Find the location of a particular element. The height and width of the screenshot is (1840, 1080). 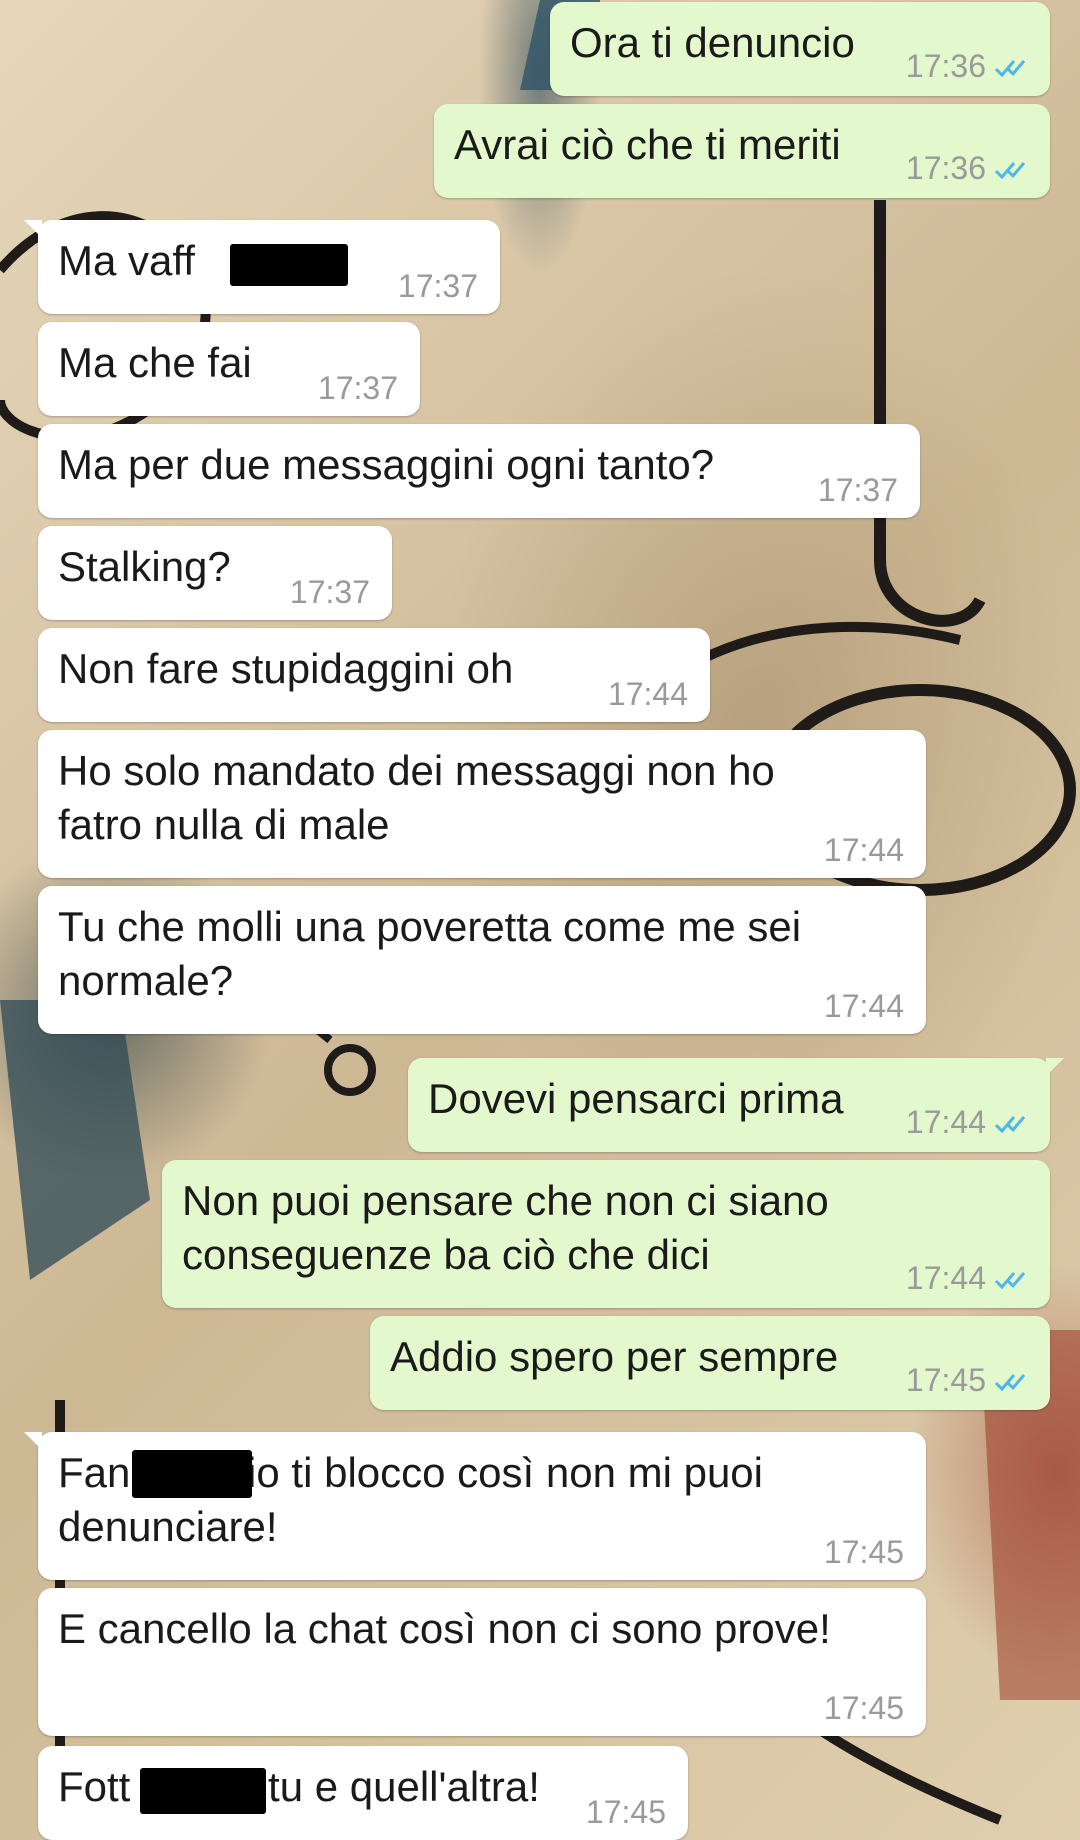

message-bubble-outgoing: Ora ti denuncio 17:36 is located at coordinates (800, 49).